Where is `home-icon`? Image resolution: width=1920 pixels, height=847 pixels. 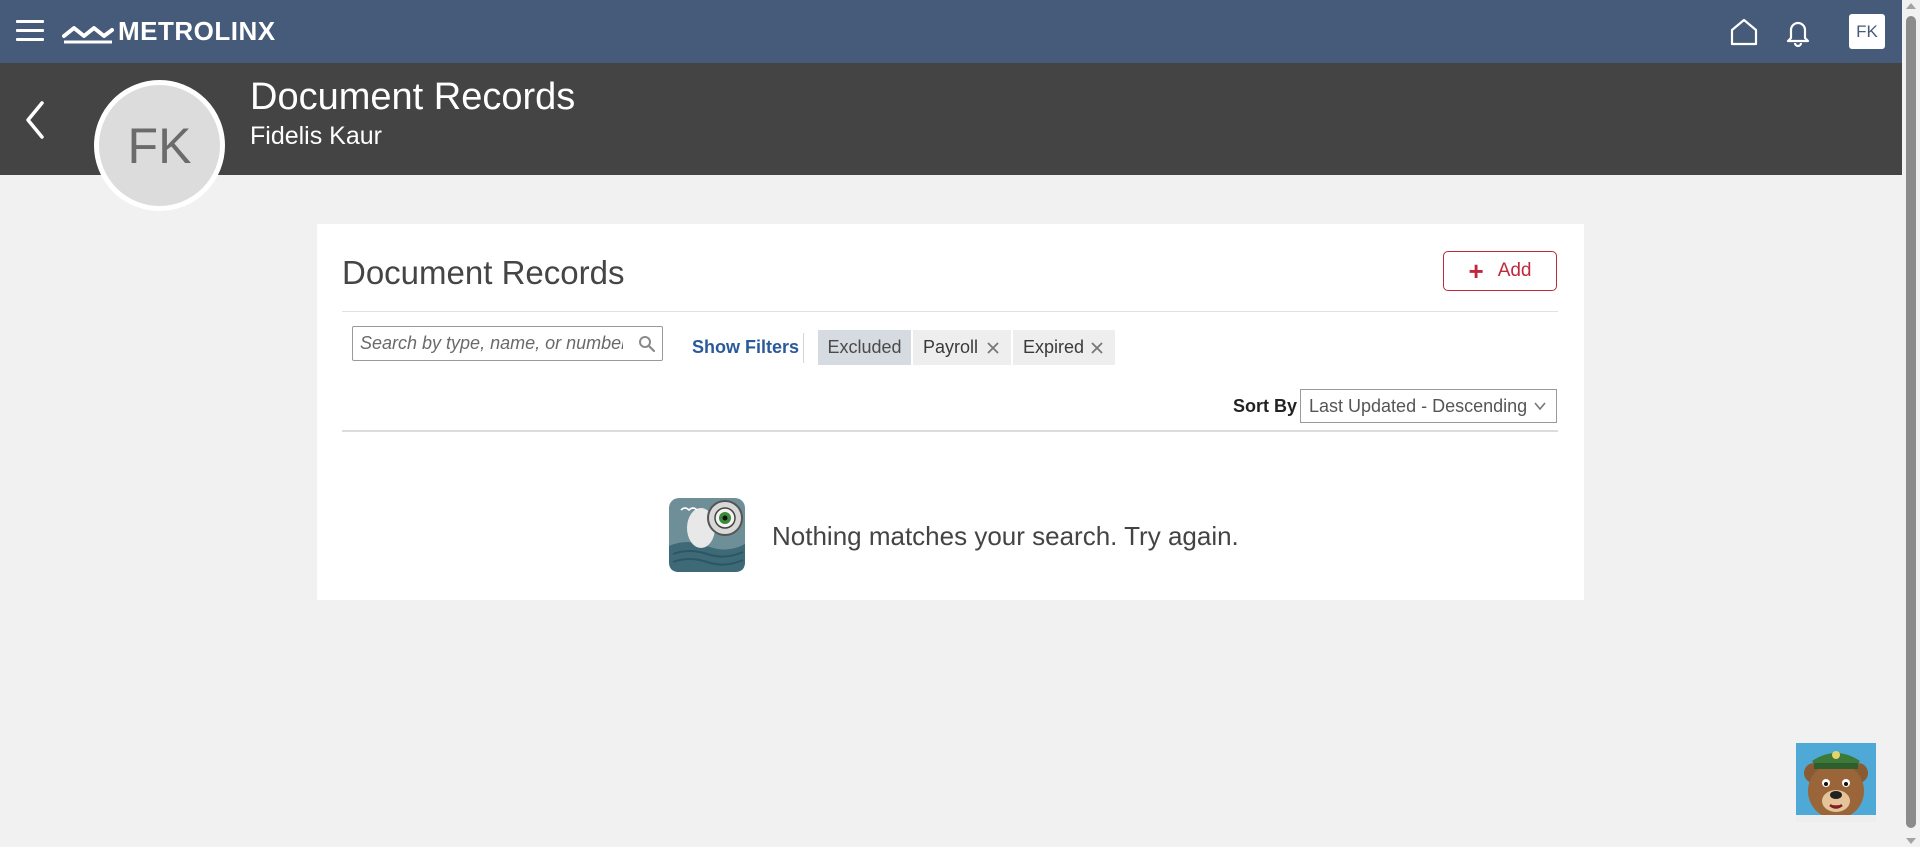
home-icon is located at coordinates (1744, 32).